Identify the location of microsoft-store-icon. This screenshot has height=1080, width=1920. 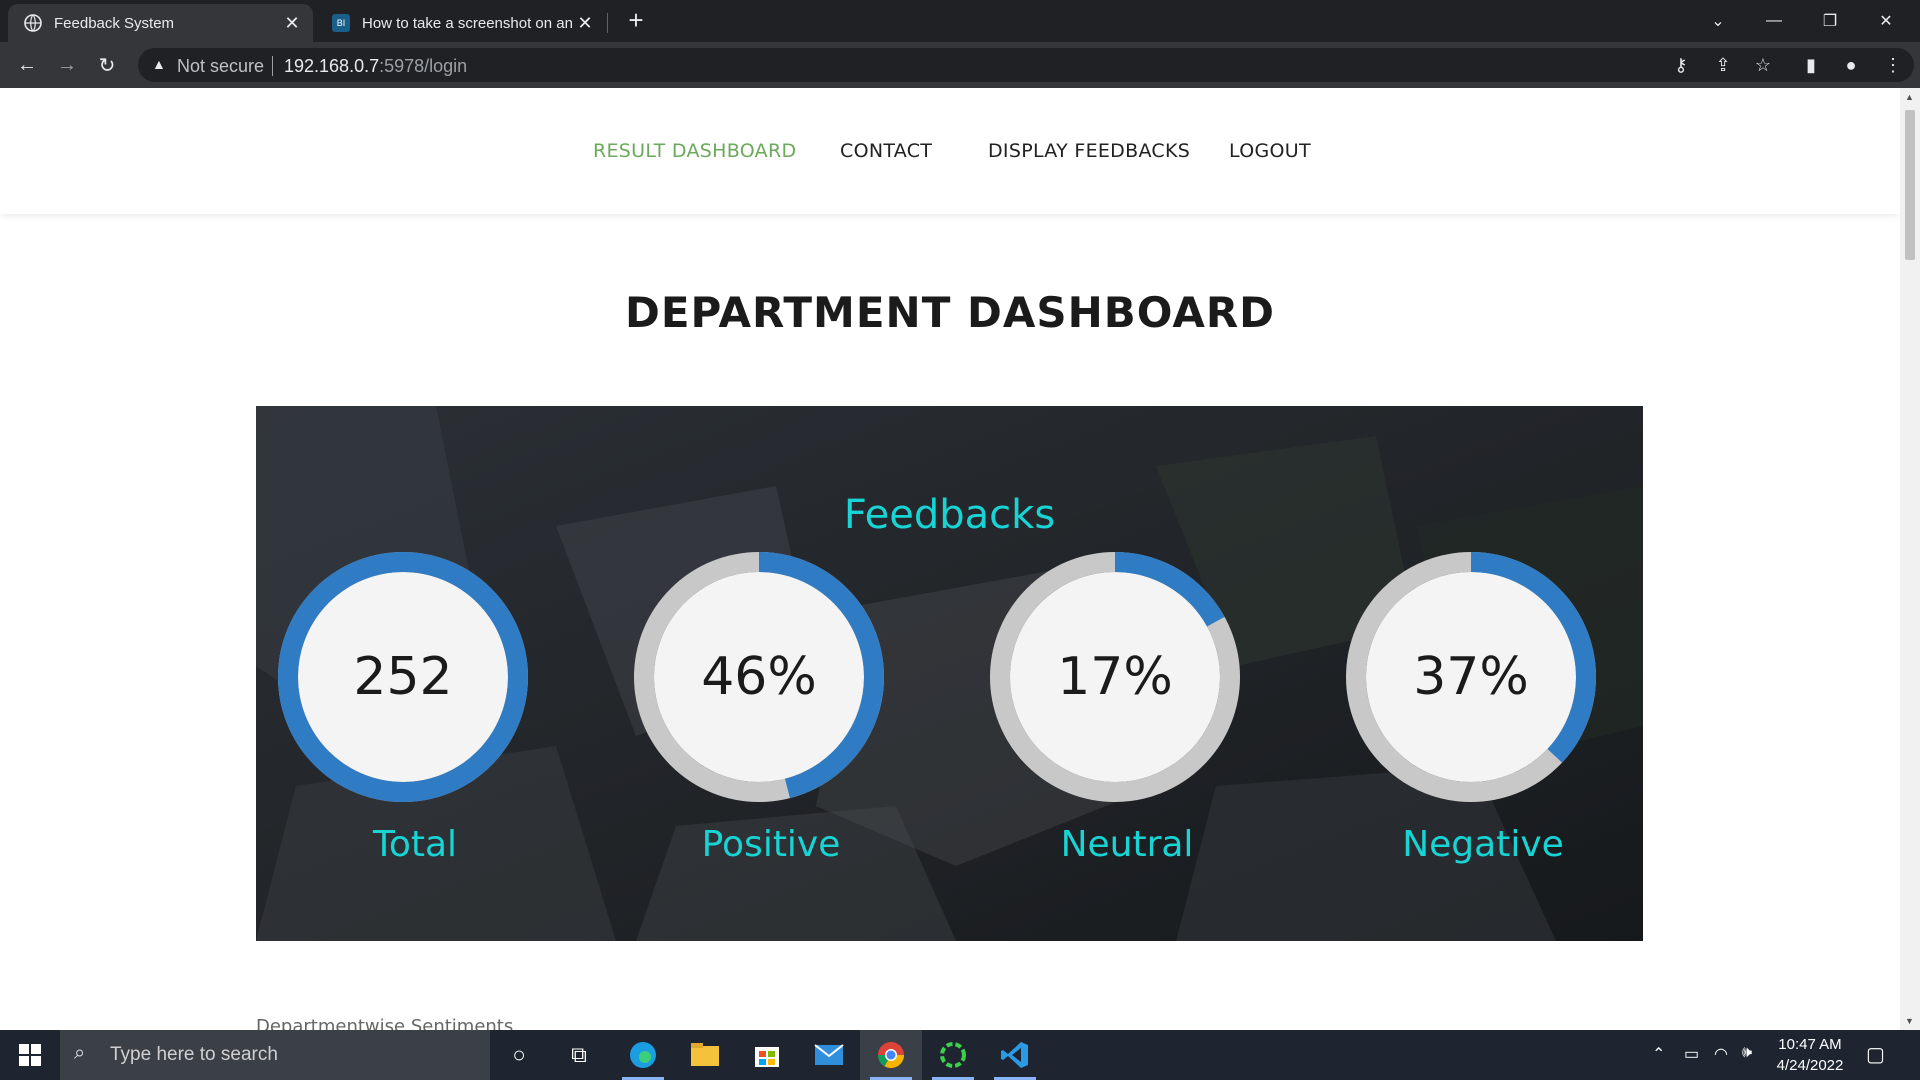
(767, 1055).